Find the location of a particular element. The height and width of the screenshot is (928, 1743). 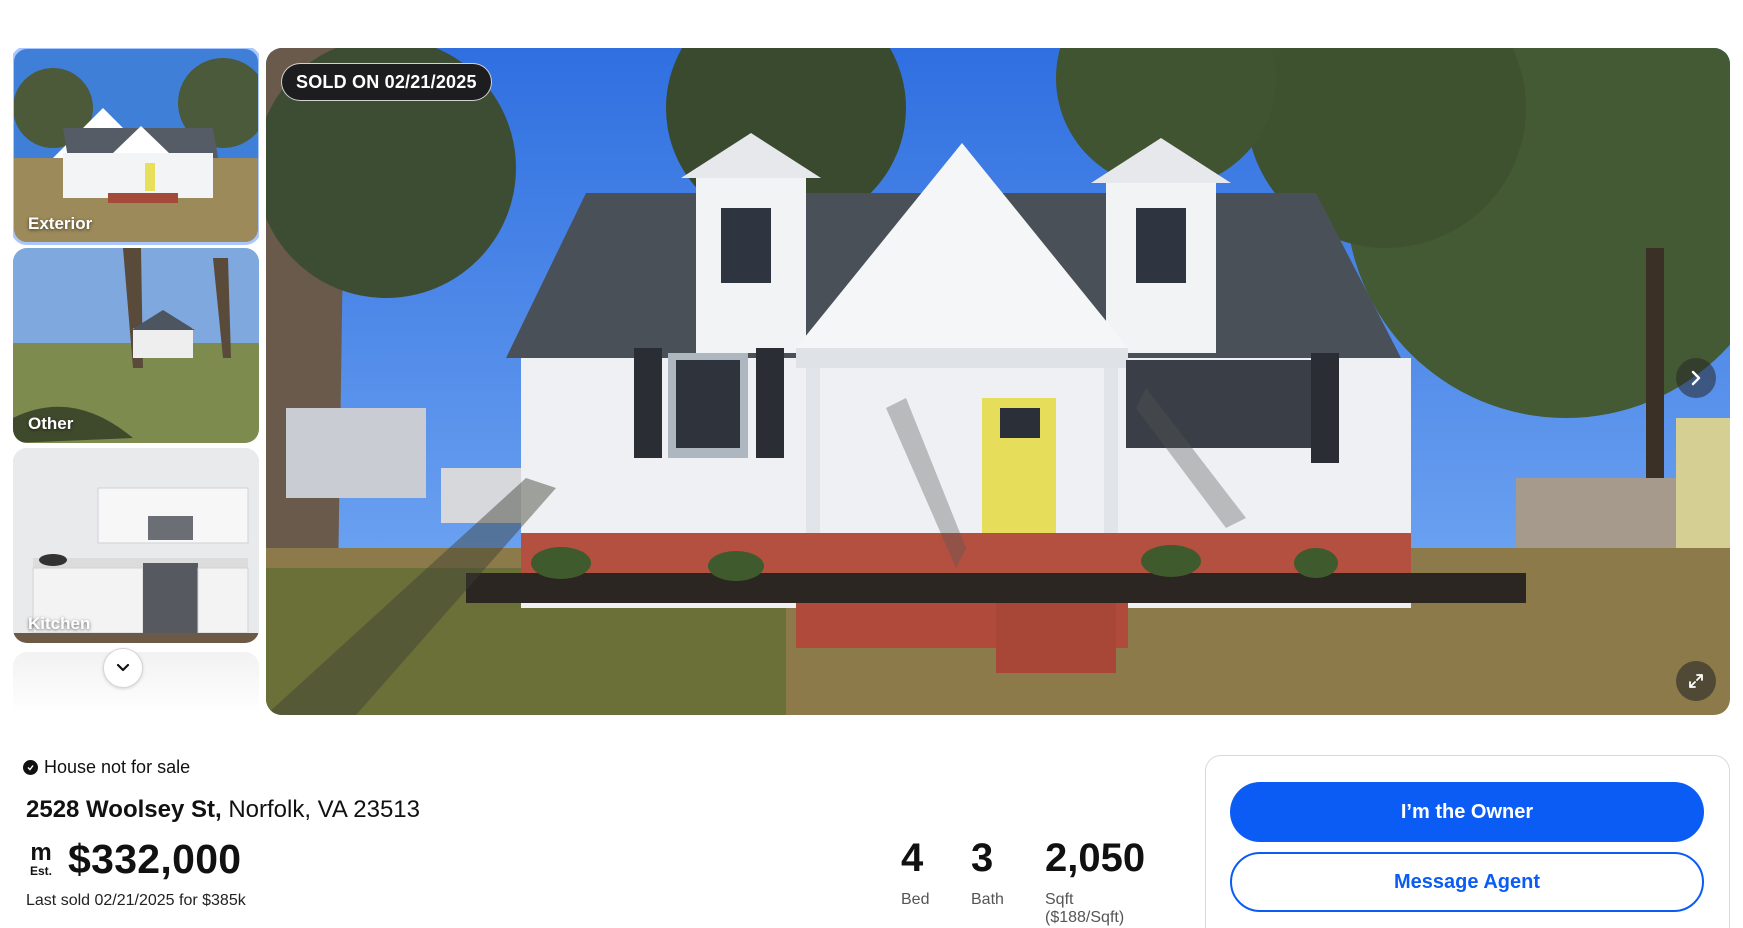

status-text: House not for sale is located at coordinates (117, 767).